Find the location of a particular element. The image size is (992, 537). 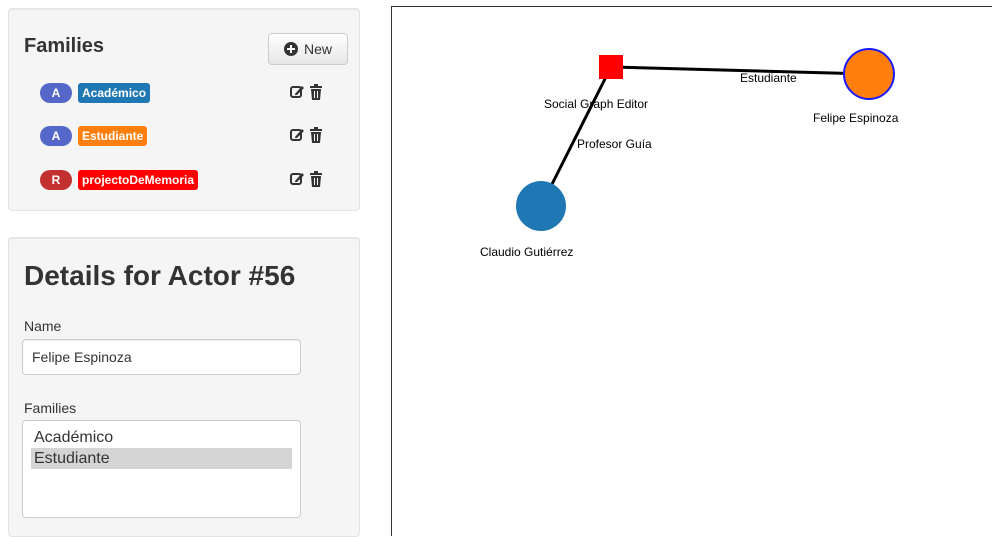

details-title: Details for Actor #56 is located at coordinates (160, 275).